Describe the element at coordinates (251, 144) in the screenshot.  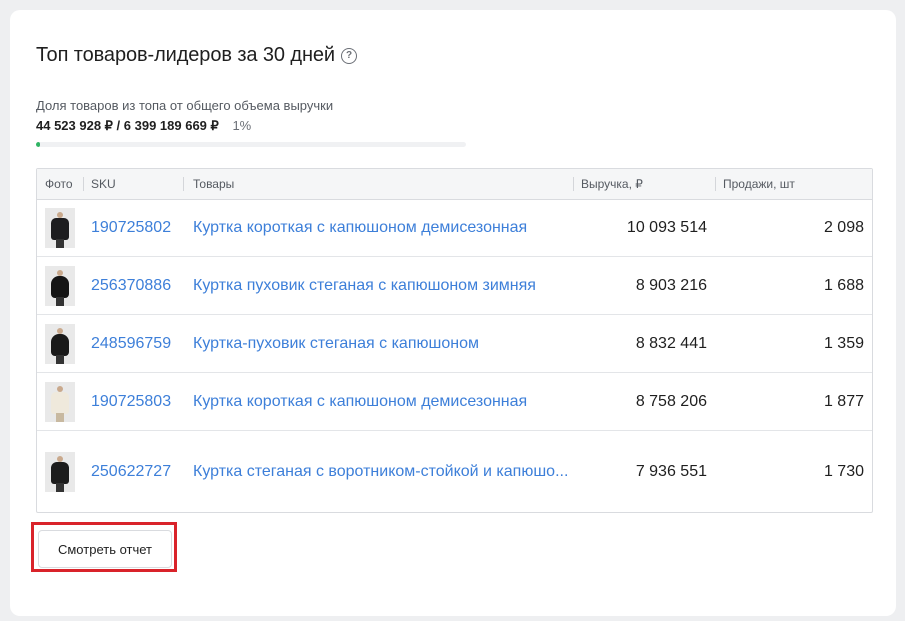
I see `share-progress-bar` at that location.